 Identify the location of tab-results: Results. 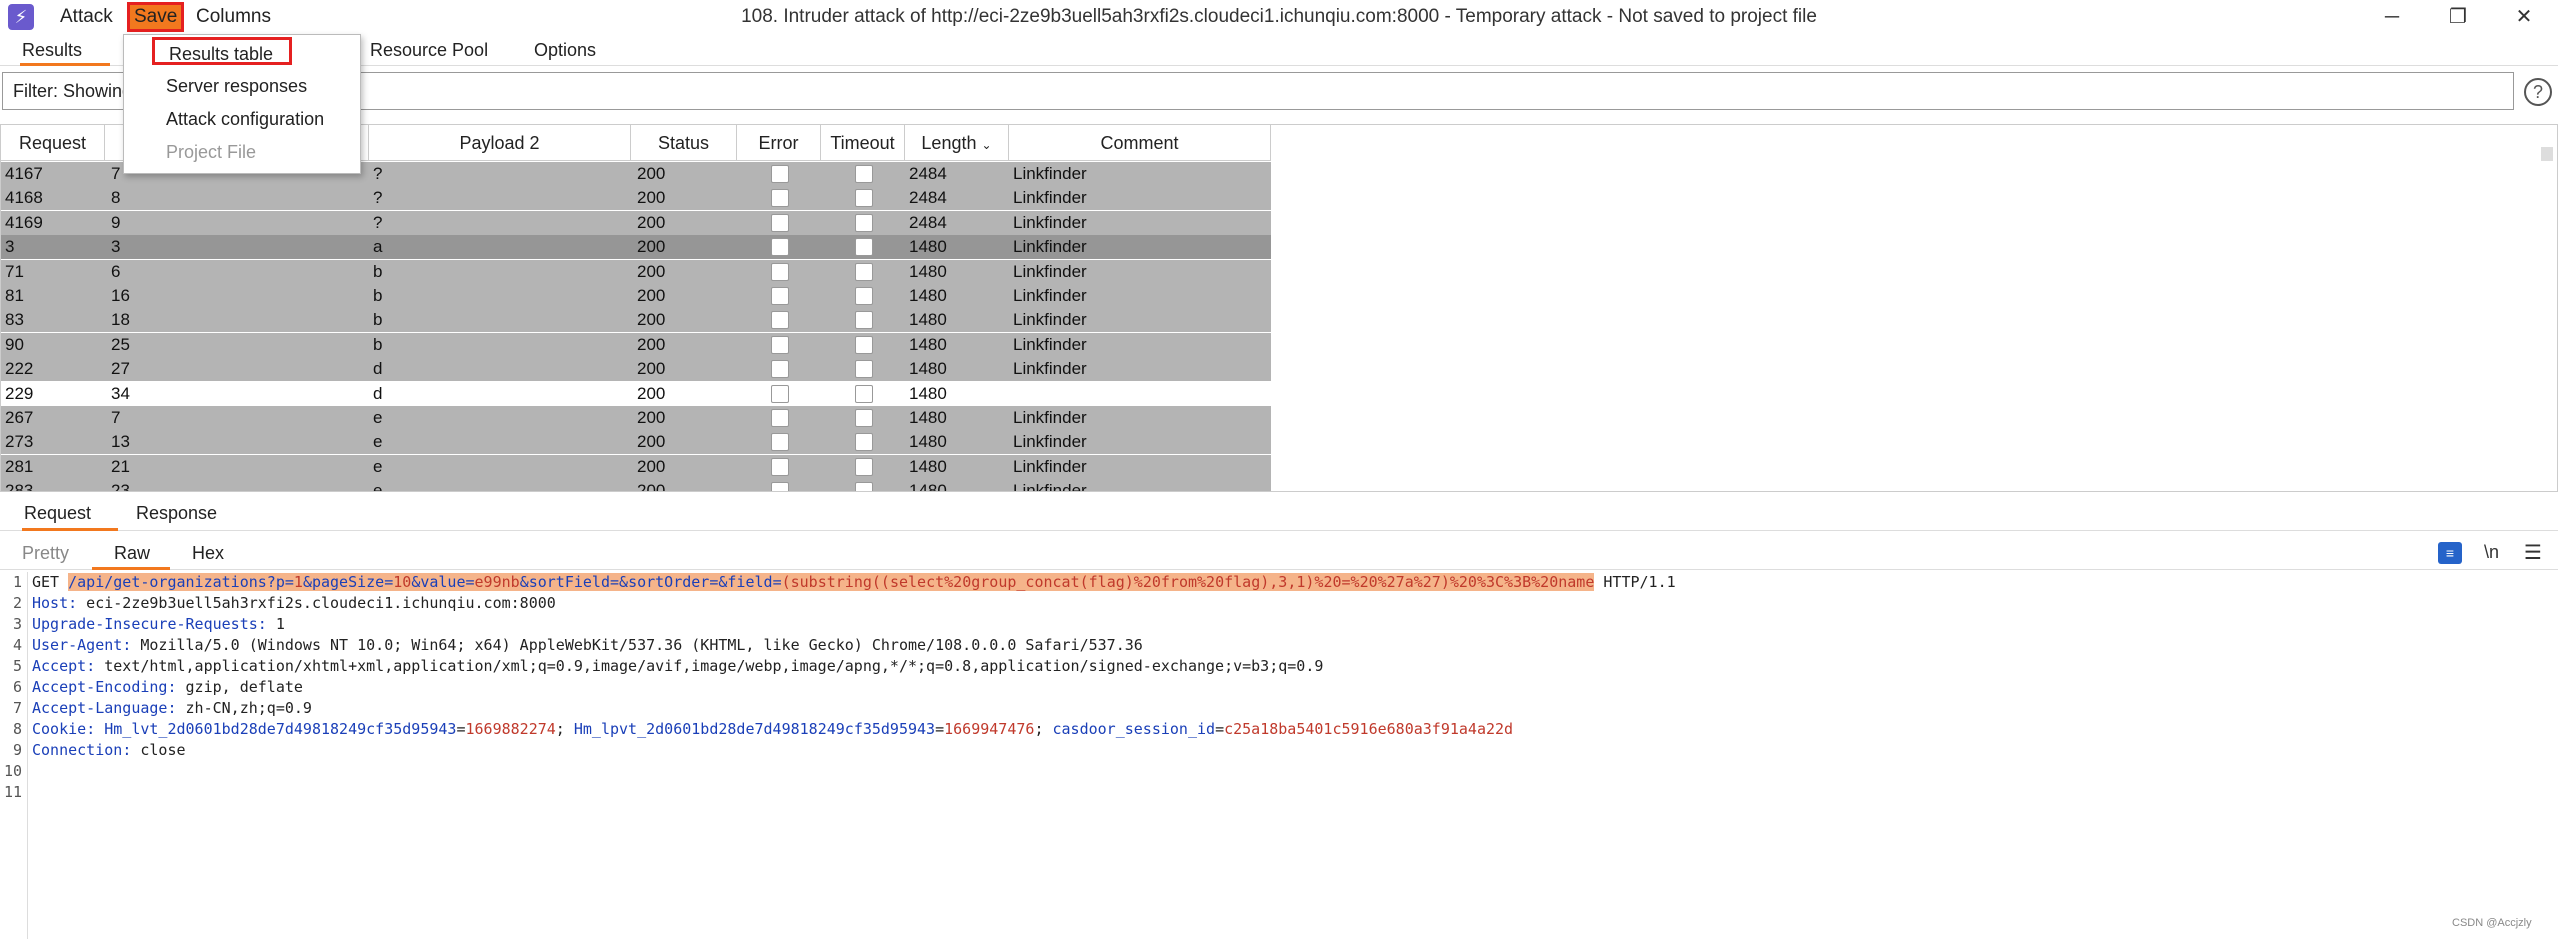
(65, 52).